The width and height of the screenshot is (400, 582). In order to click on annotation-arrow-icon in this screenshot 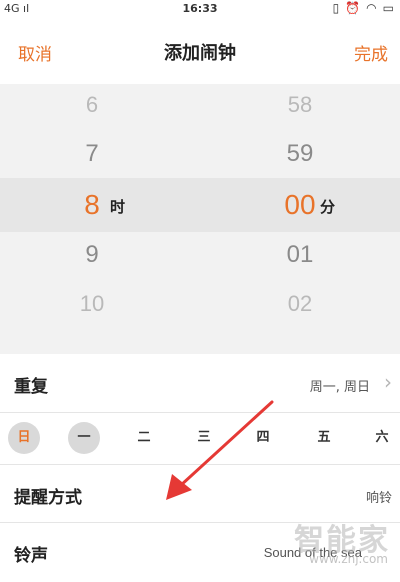, I will do `click(220, 450)`.